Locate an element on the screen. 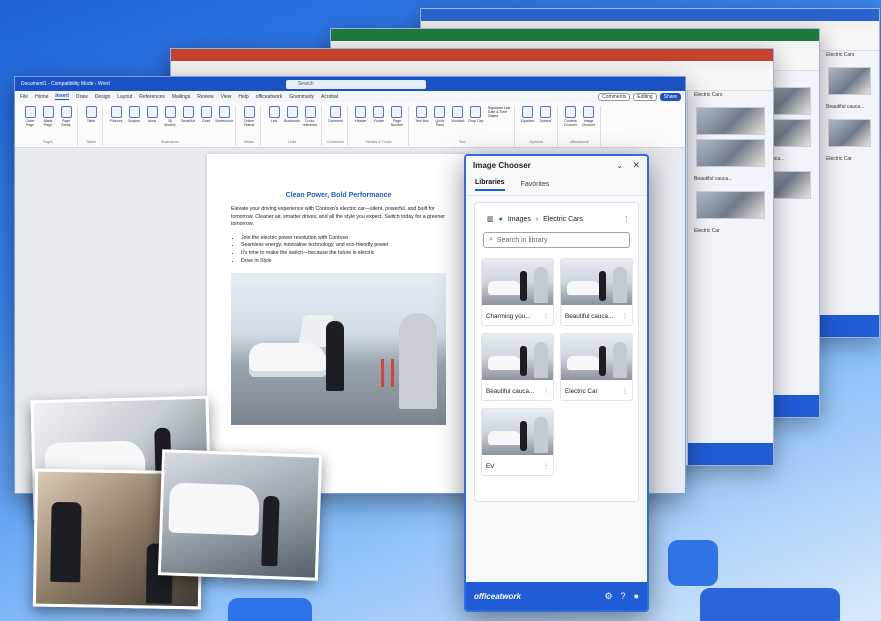  header-button: Header is located at coordinates (361, 116).